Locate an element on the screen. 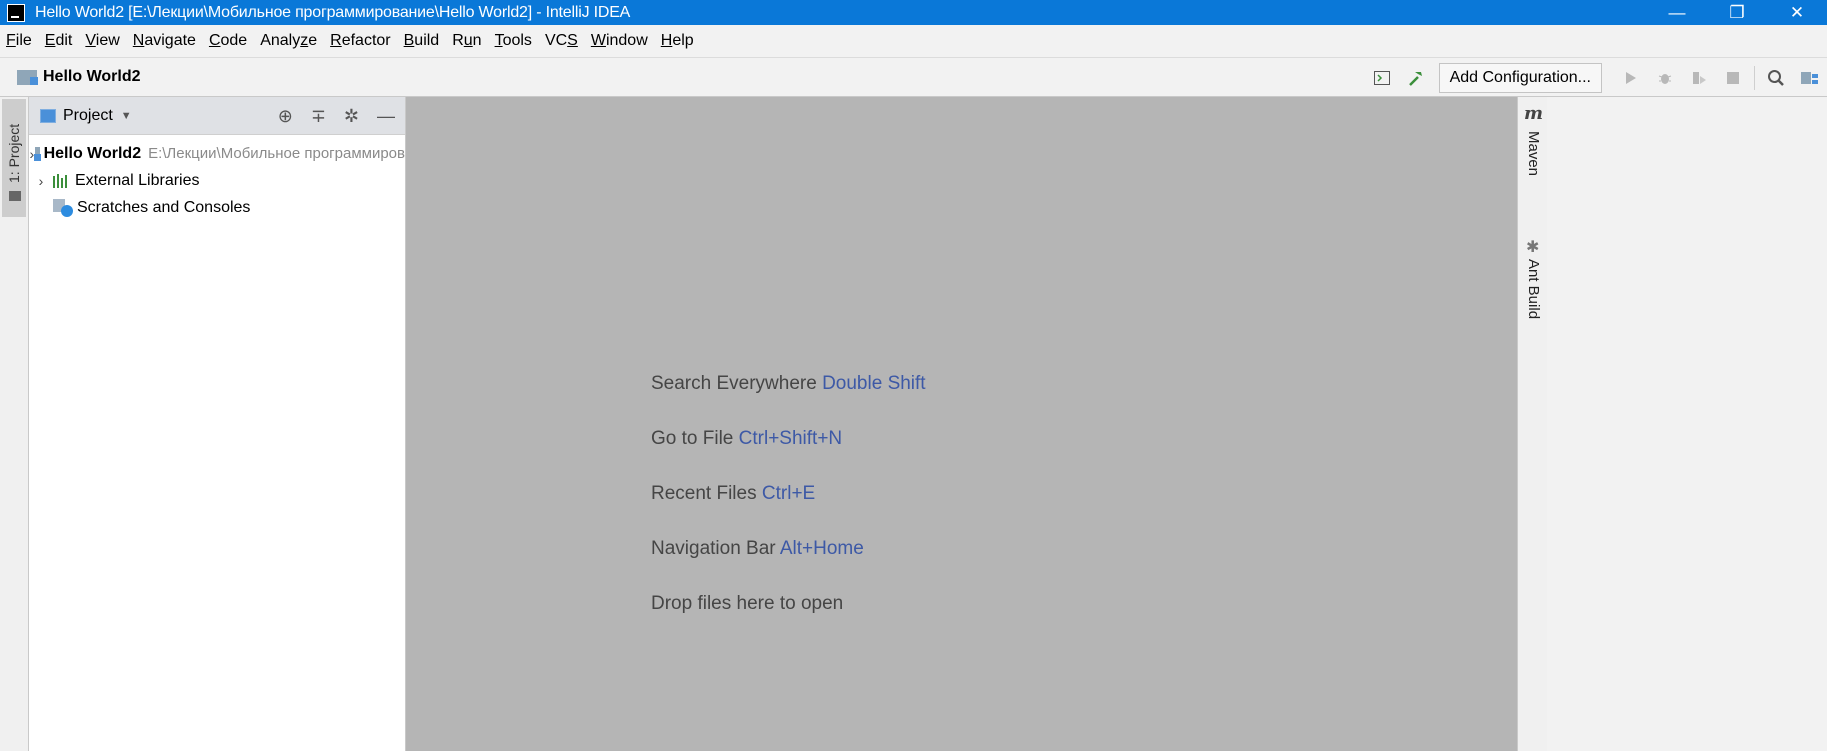 This screenshot has width=1827, height=751. project-structure-icon is located at coordinates (1810, 78).